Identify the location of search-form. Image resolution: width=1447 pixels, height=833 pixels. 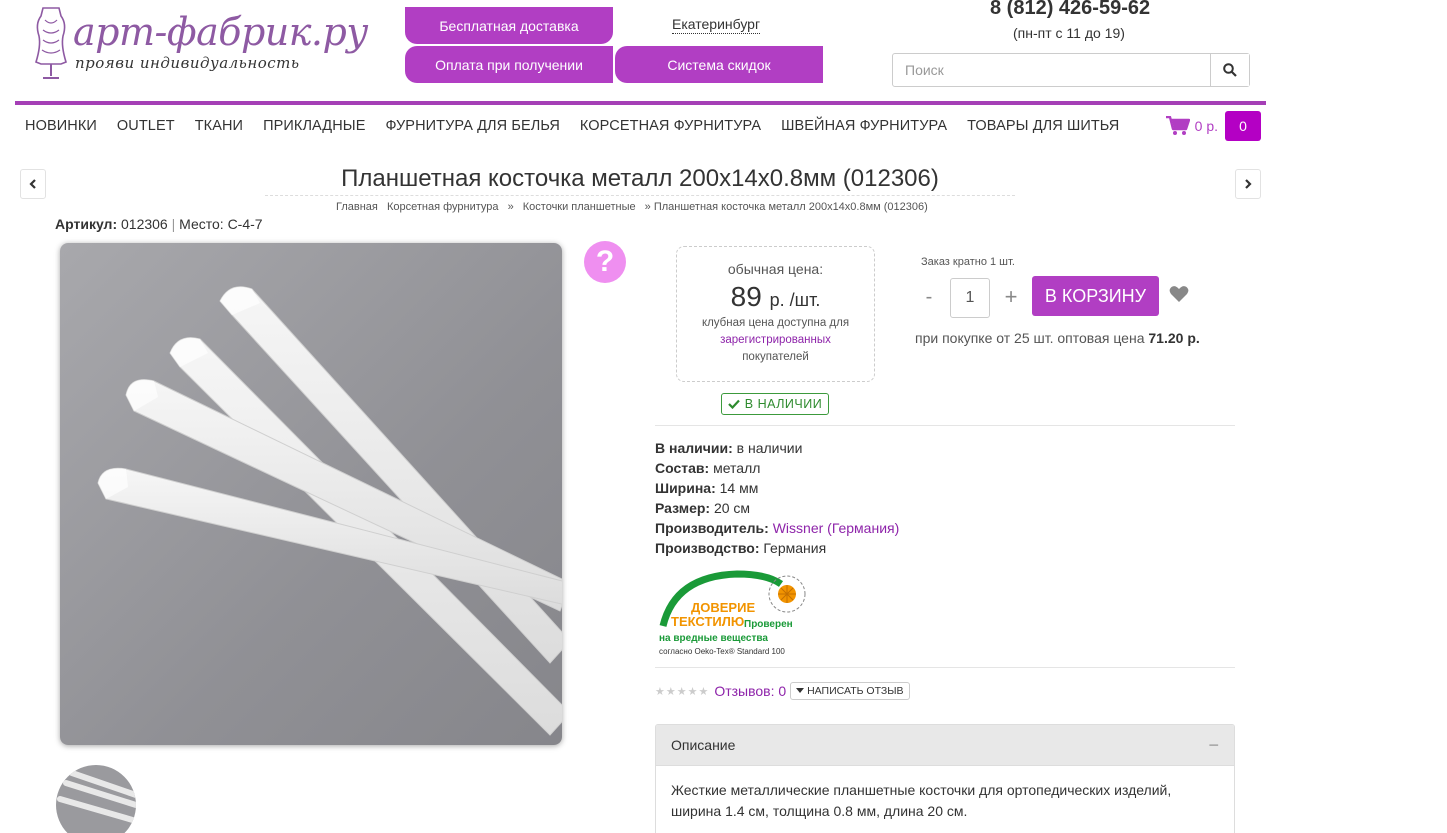
(1071, 70).